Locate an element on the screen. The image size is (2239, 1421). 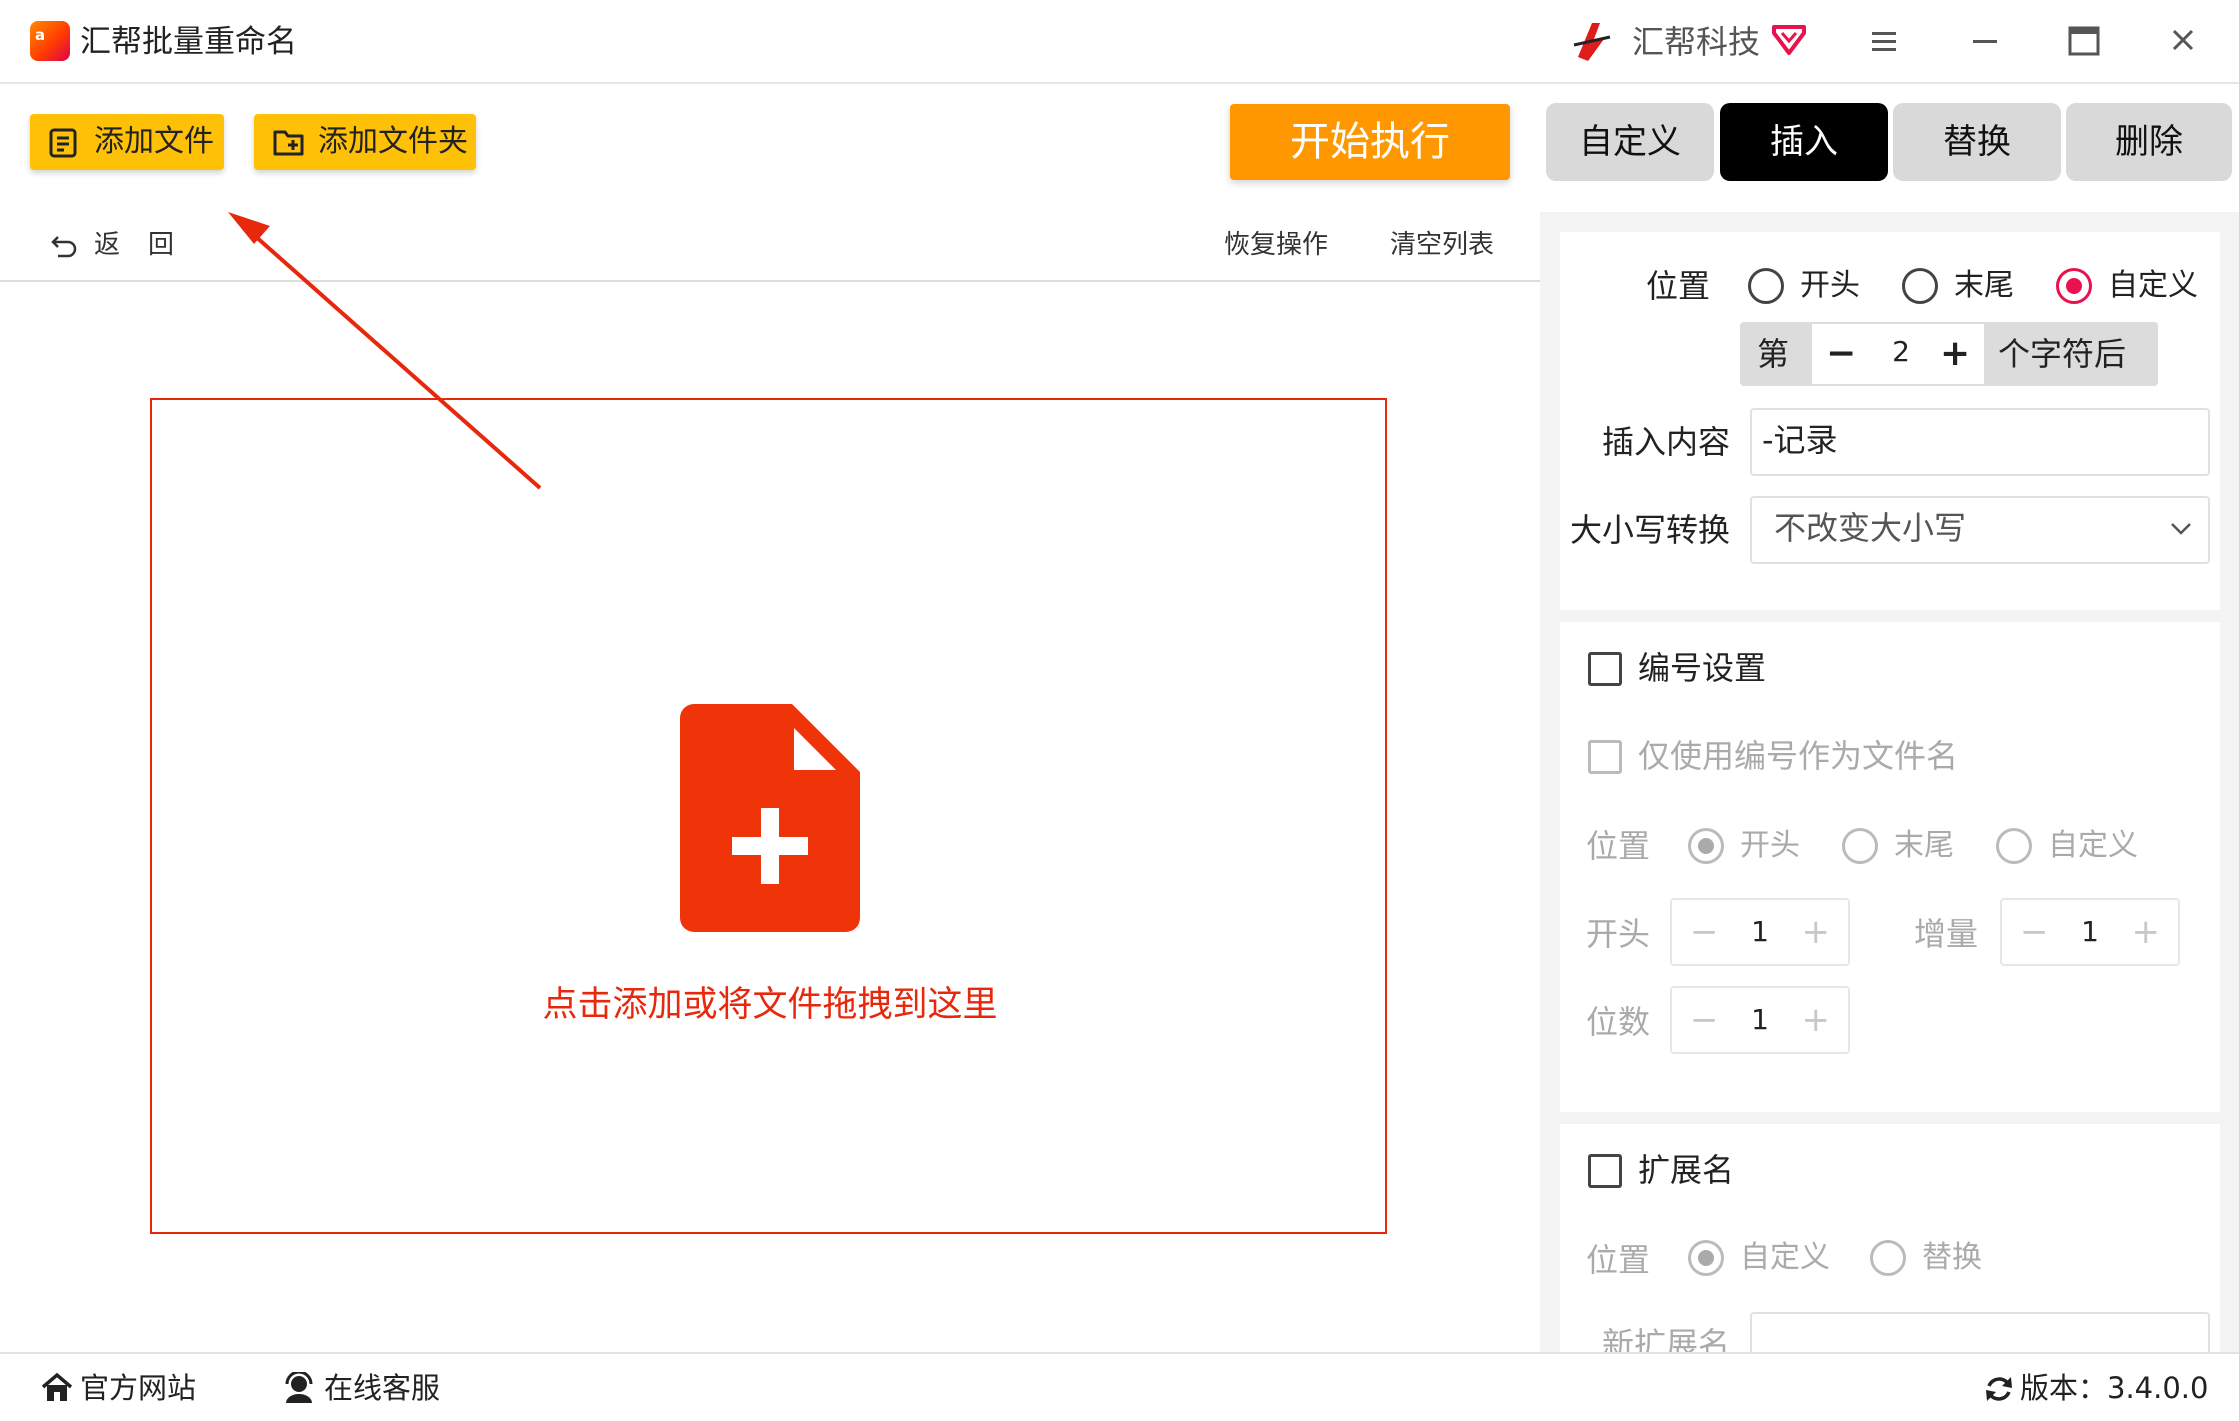
version-label: 版本：3.4.0.0 is located at coordinates (2114, 1388).